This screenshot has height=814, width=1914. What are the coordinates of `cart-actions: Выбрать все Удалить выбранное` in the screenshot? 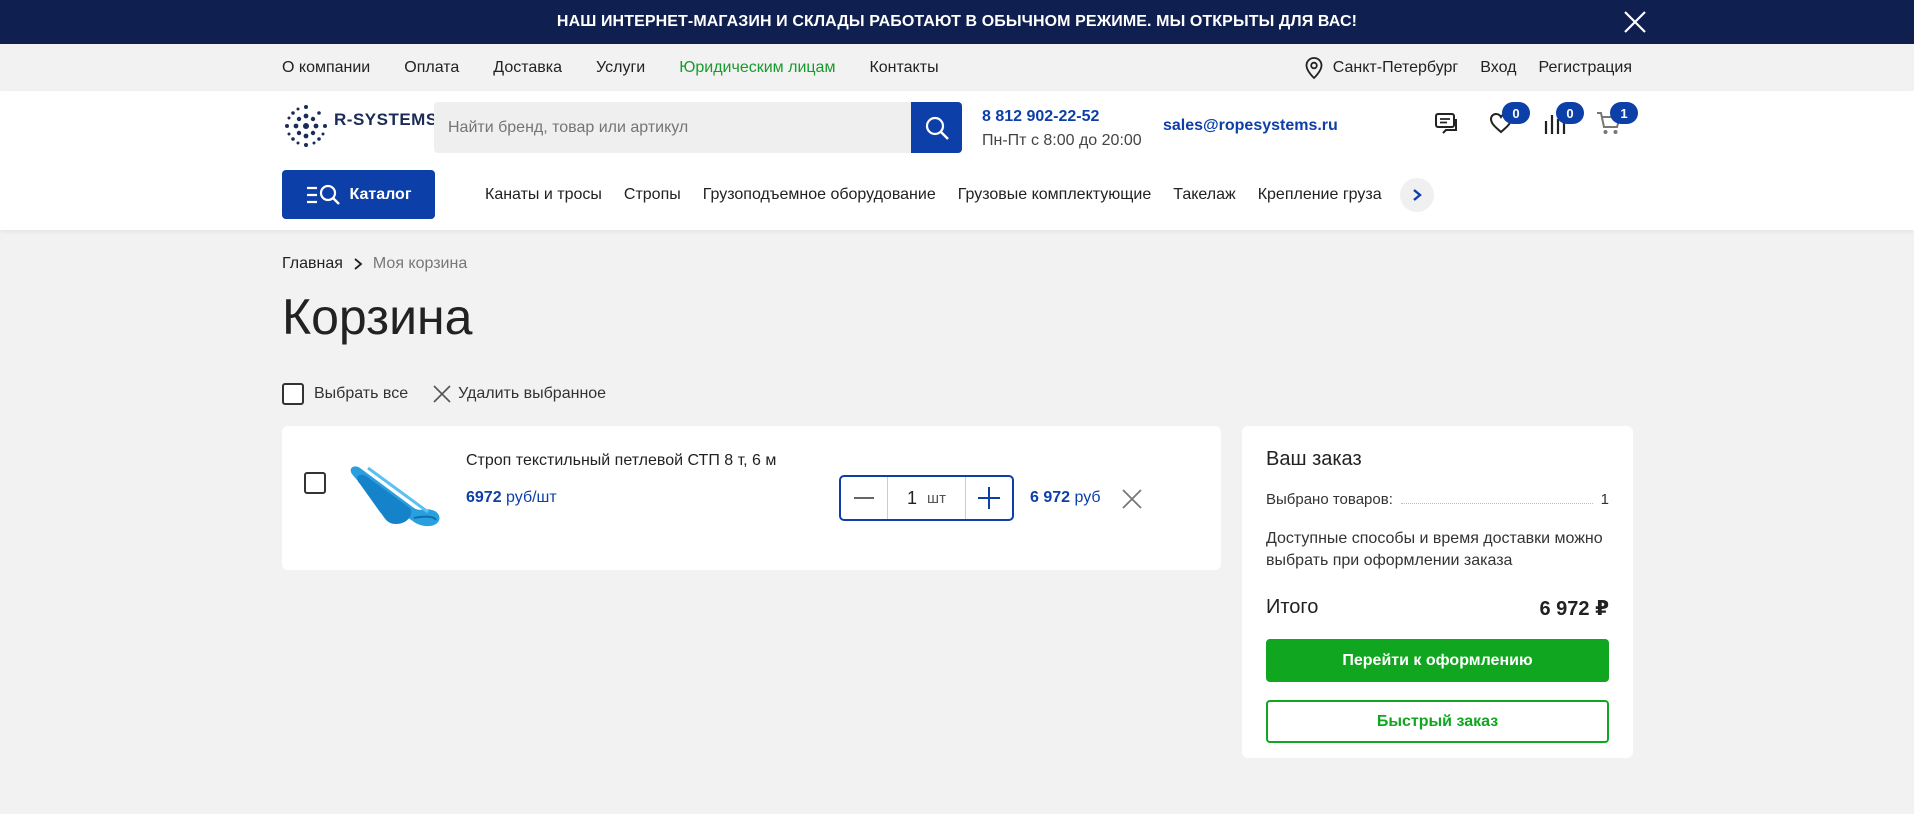 It's located at (444, 394).